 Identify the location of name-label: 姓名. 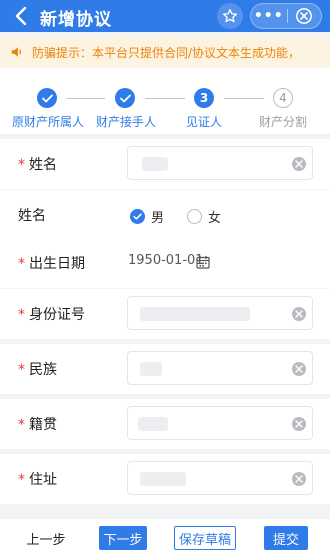
(43, 165).